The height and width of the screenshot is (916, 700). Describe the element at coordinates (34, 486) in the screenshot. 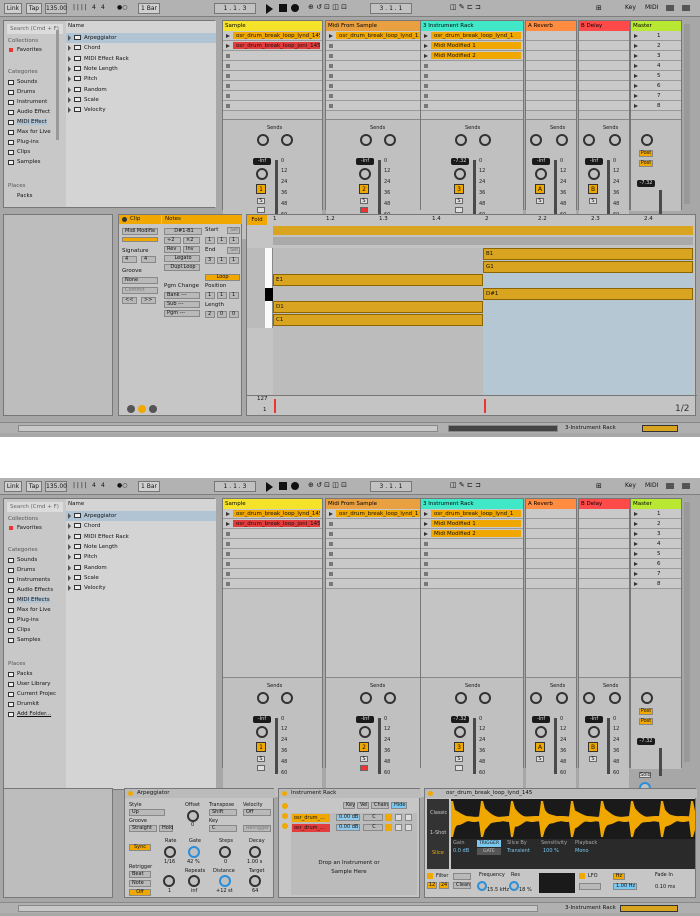

I see `tap-button: Tap` at that location.